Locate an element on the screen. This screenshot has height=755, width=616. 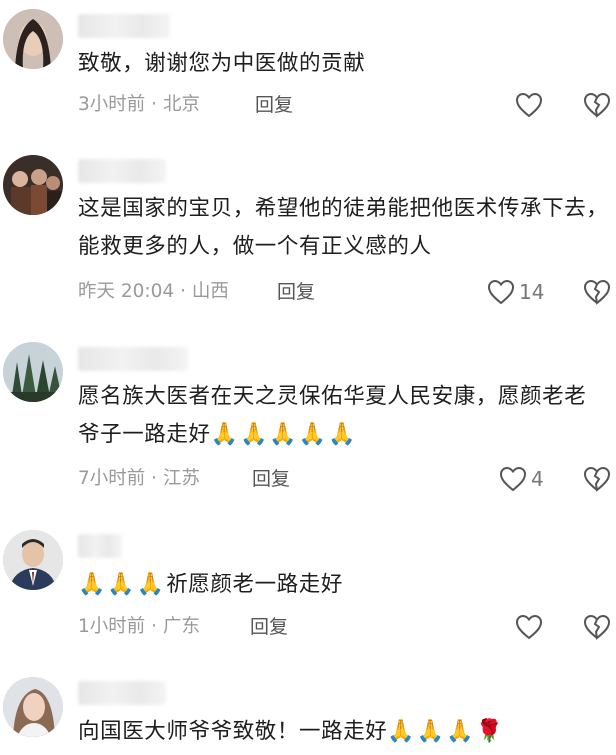
comment-time: 7小时前 is located at coordinates (112, 478).